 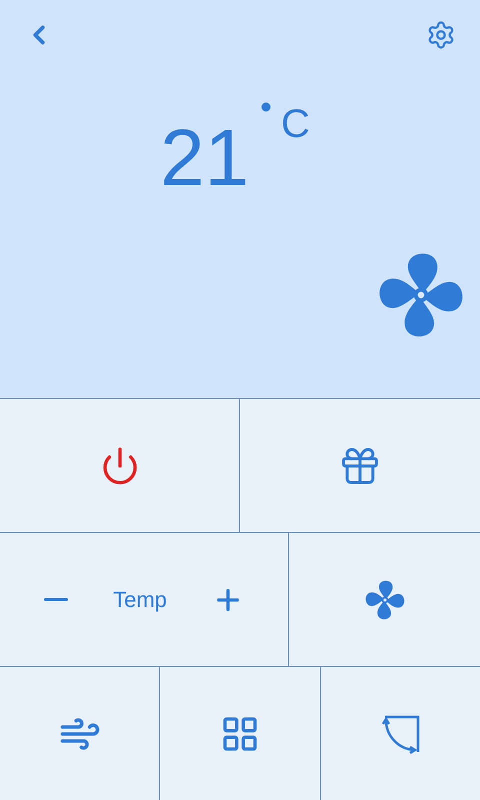 I want to click on gift-button, so click(x=360, y=465).